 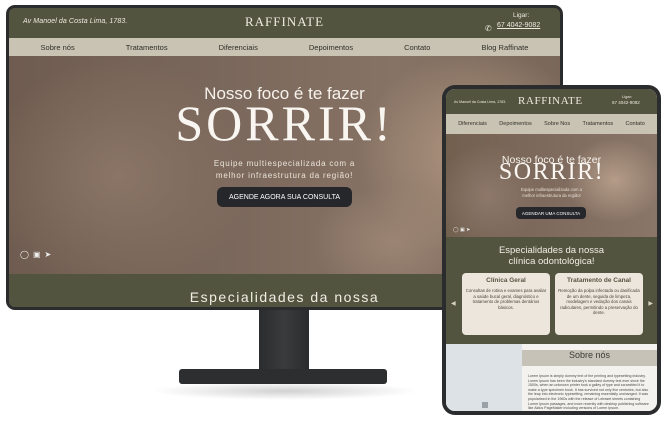 I want to click on carousel-next-icon: ▶, so click(x=650, y=303).